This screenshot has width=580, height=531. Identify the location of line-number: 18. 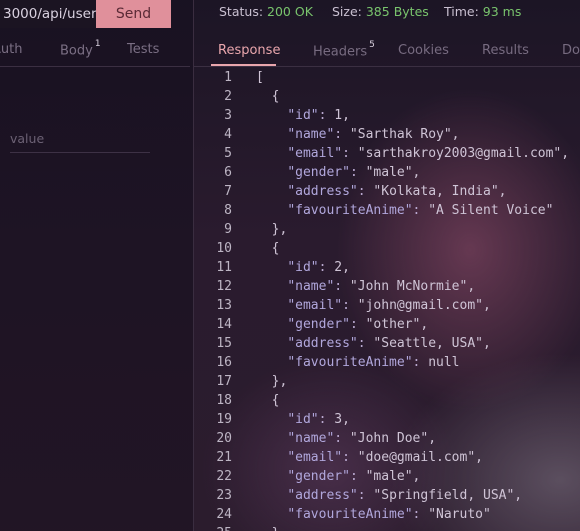
(224, 400).